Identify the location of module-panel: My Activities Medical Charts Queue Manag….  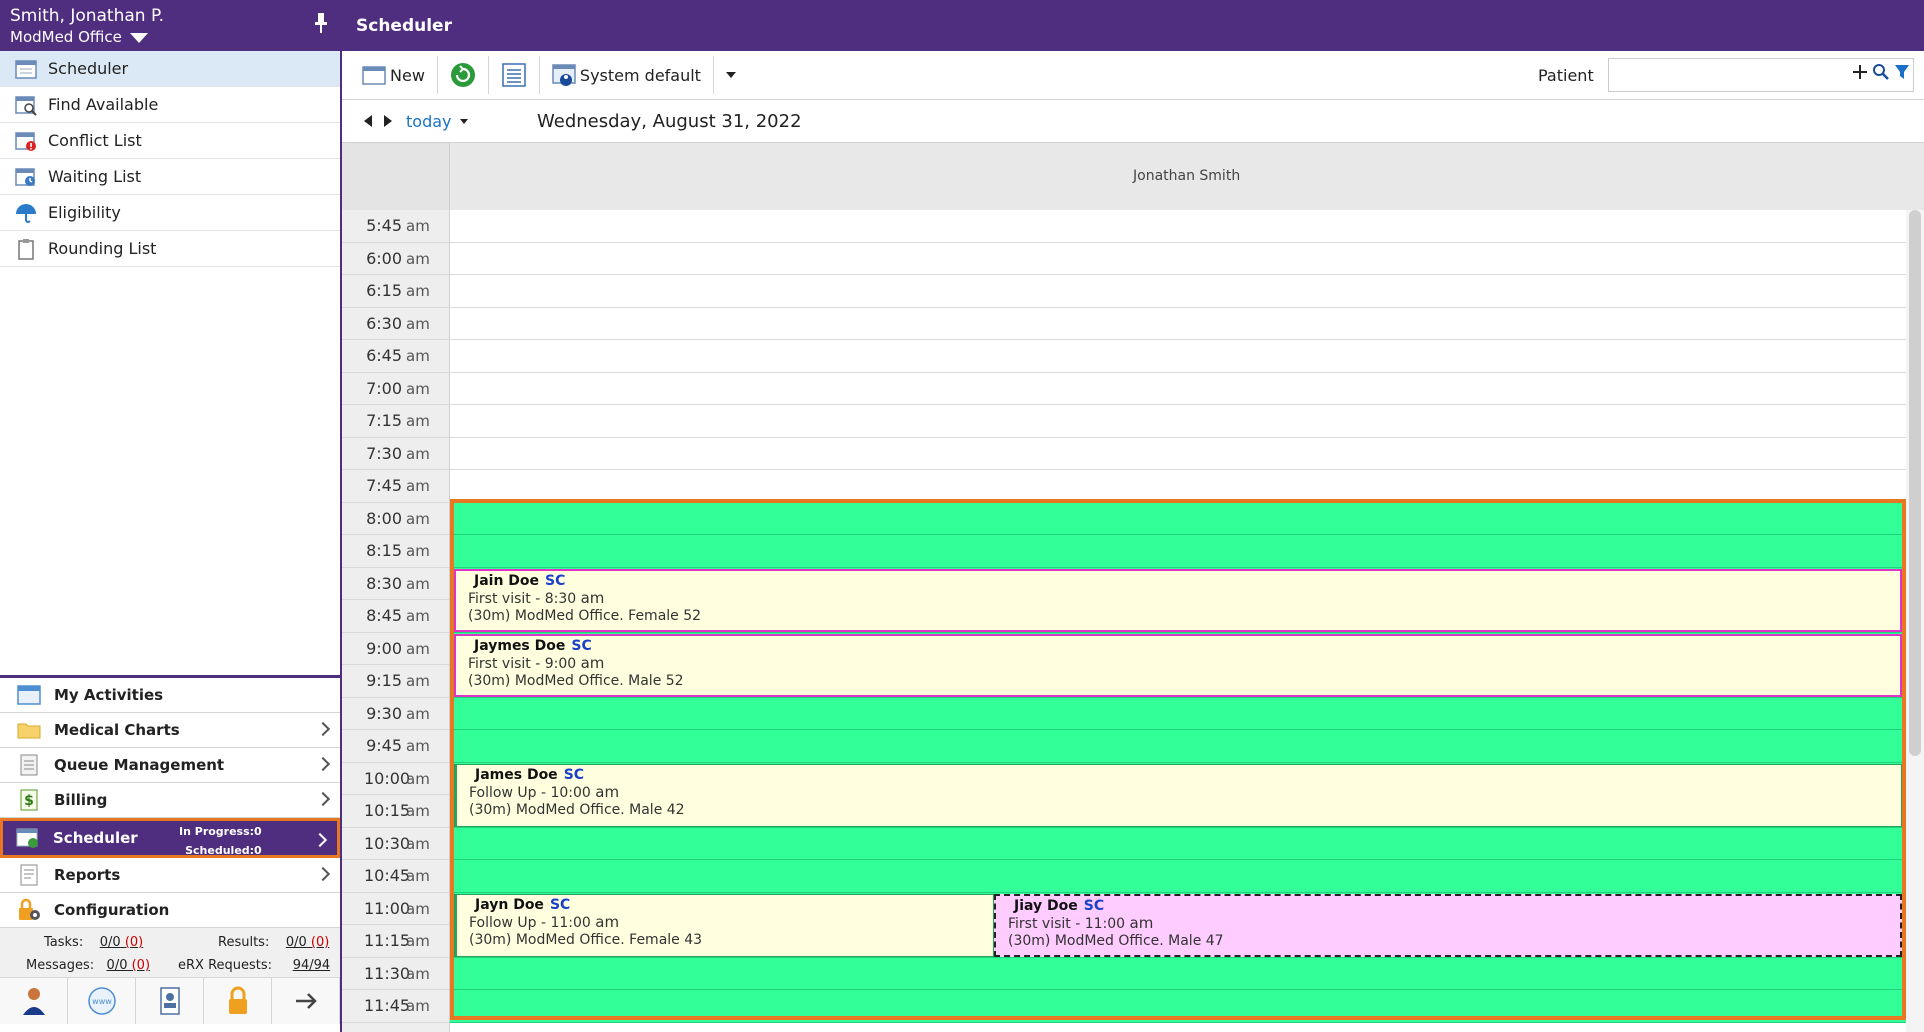
(170, 849).